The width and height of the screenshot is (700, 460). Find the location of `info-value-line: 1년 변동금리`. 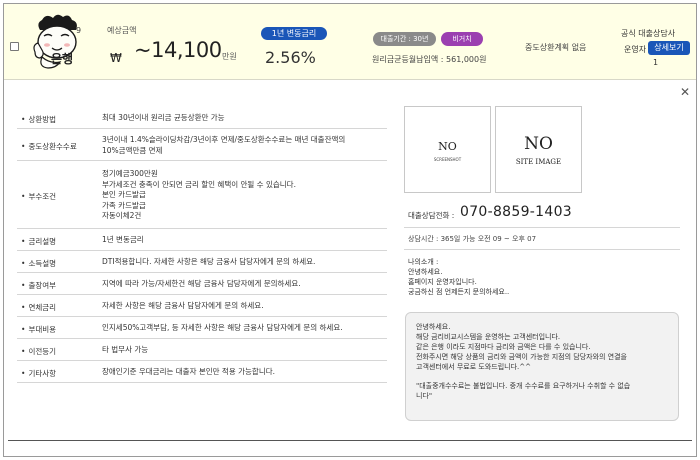

info-value-line: 1년 변동금리 is located at coordinates (123, 239).